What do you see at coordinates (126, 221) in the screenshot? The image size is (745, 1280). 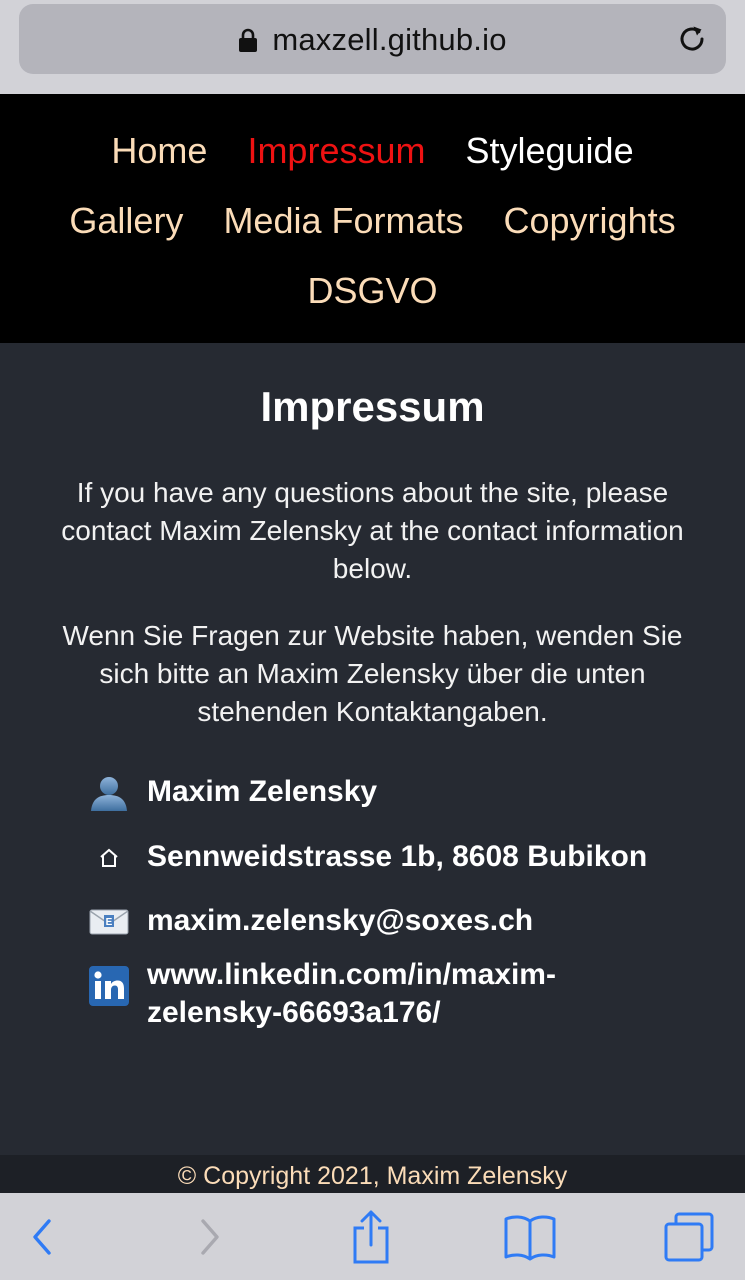 I see `nav-link-gallery: Gallery` at bounding box center [126, 221].